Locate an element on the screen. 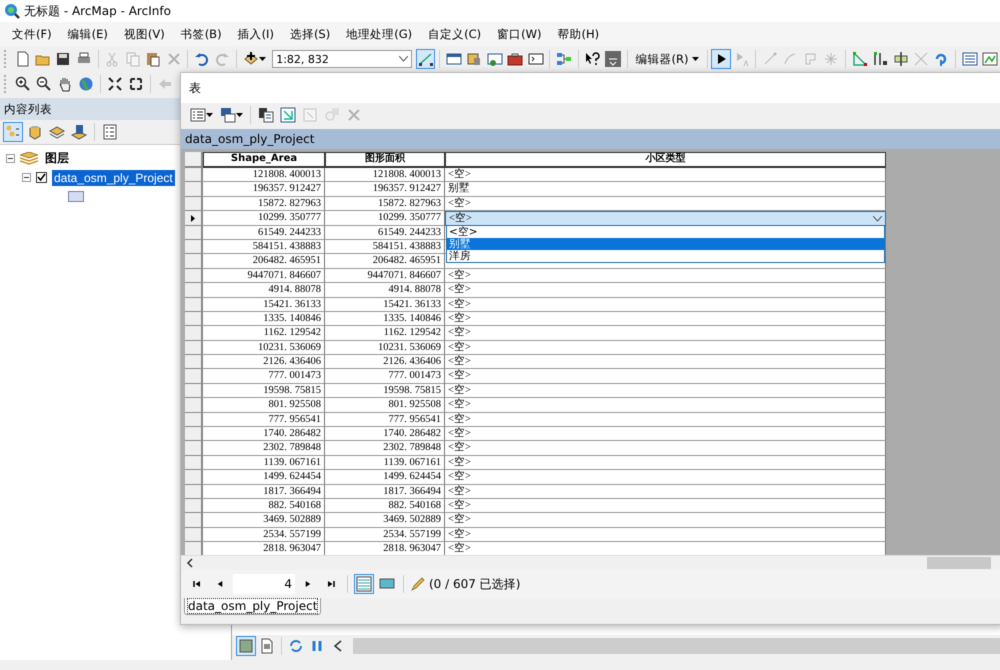 The height and width of the screenshot is (670, 1000). select-by-attributes-button is located at coordinates (266, 115).